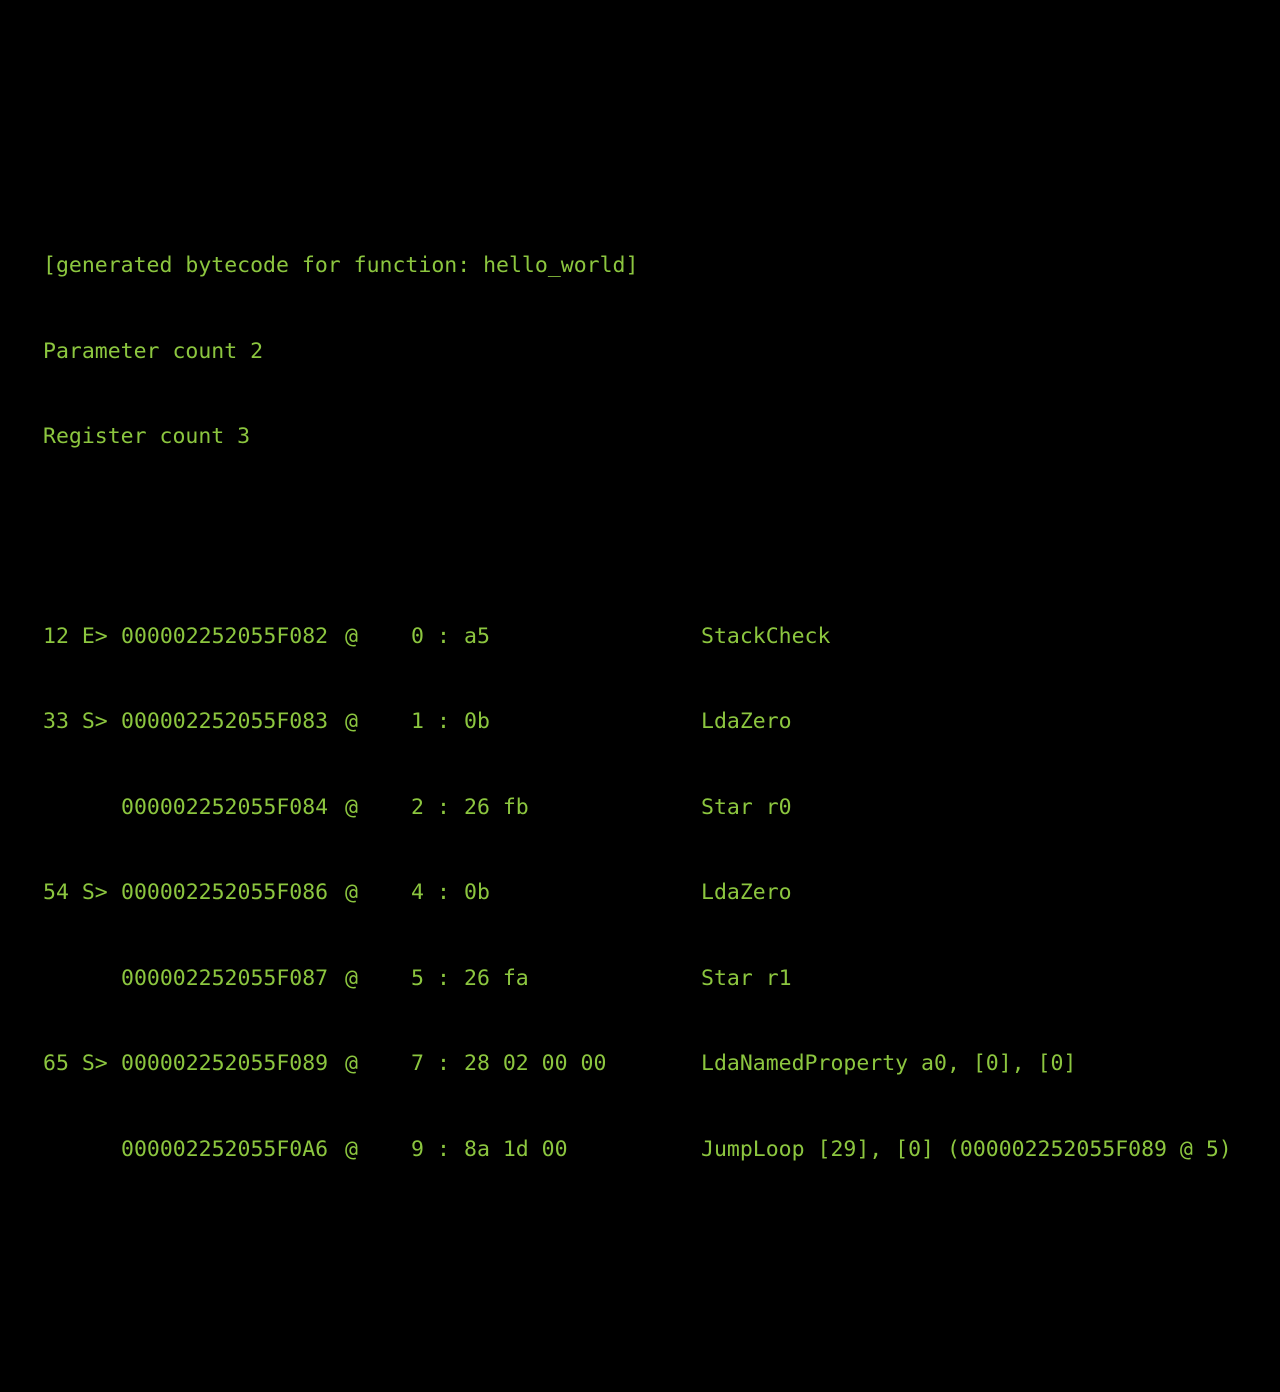  What do you see at coordinates (153, 351) in the screenshot?
I see `parameter-count: Parameter count 2` at bounding box center [153, 351].